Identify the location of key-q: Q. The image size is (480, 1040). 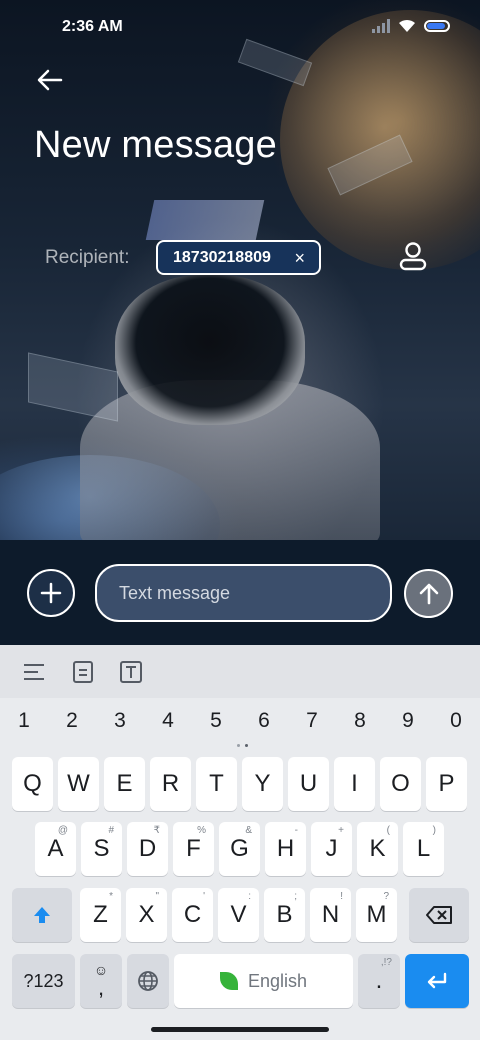
(32, 784).